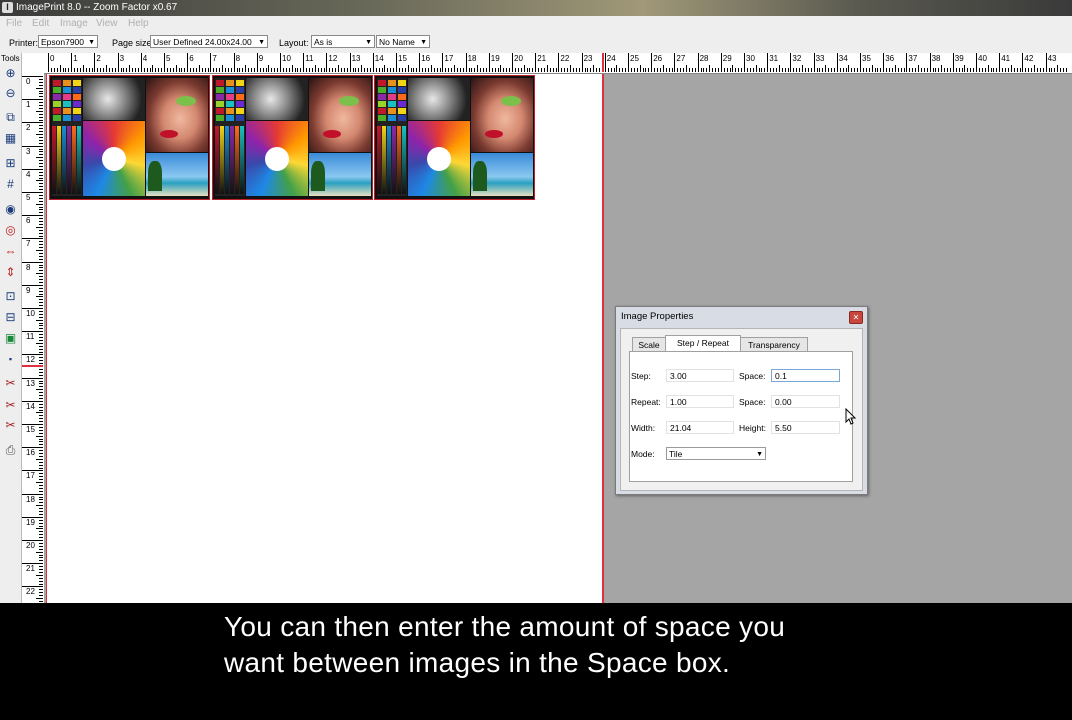 The height and width of the screenshot is (720, 1072). What do you see at coordinates (10, 209) in the screenshot?
I see `rotate-icon: ◉` at bounding box center [10, 209].